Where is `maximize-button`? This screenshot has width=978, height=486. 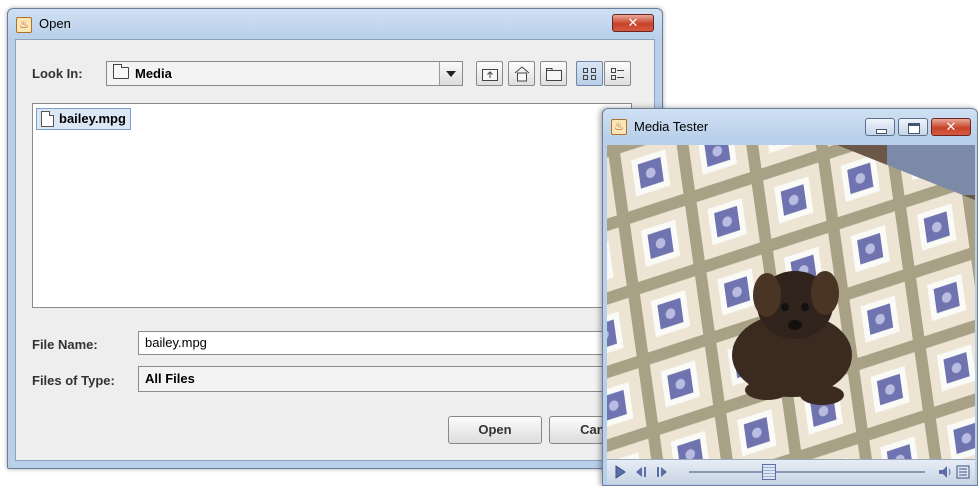 maximize-button is located at coordinates (913, 127).